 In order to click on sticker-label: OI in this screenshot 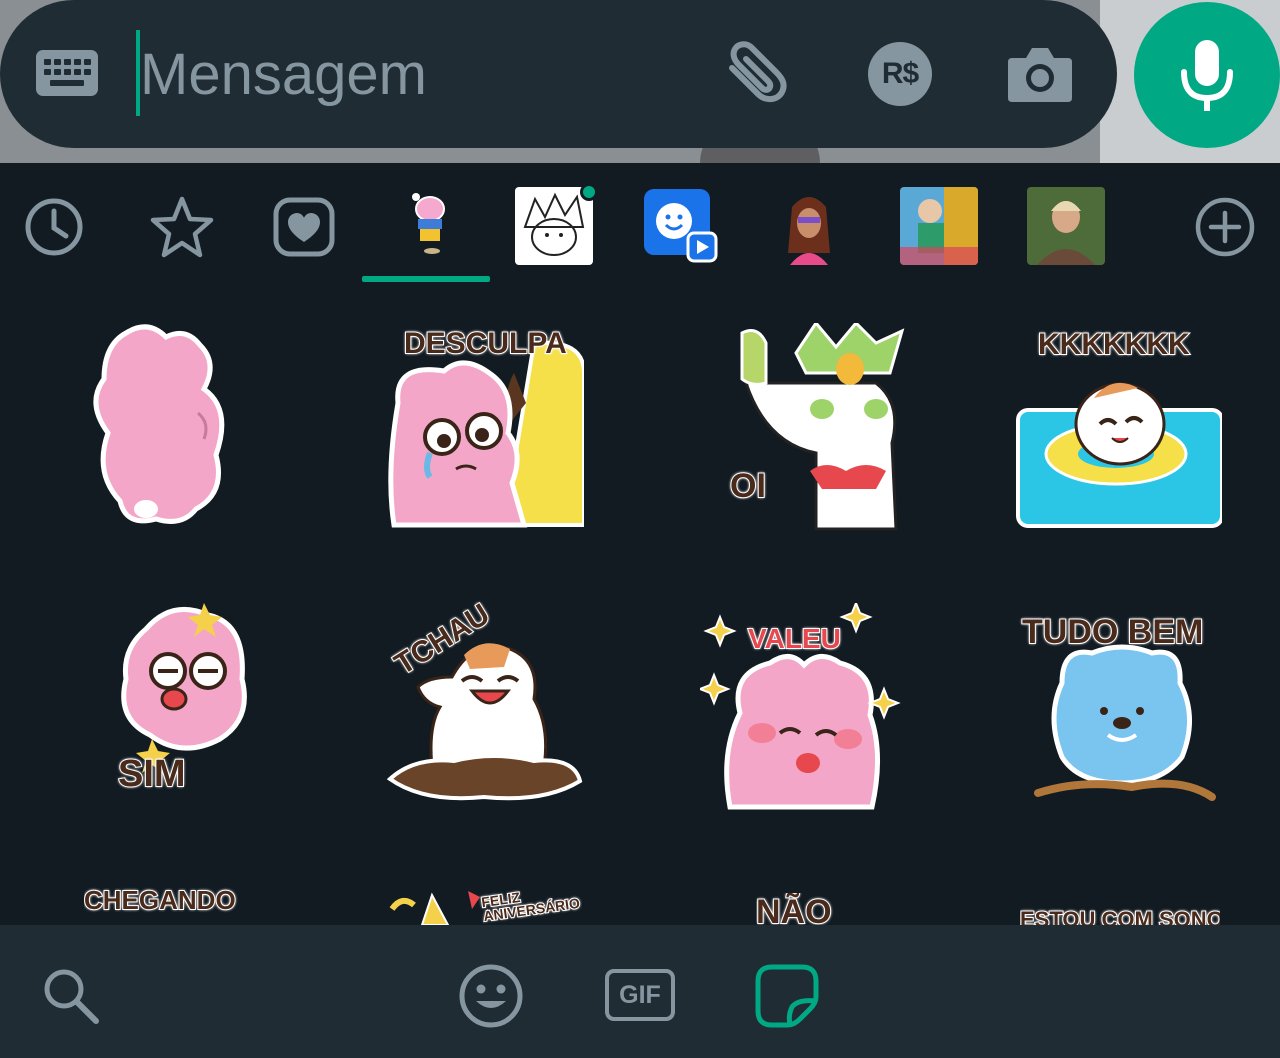, I will do `click(748, 486)`.